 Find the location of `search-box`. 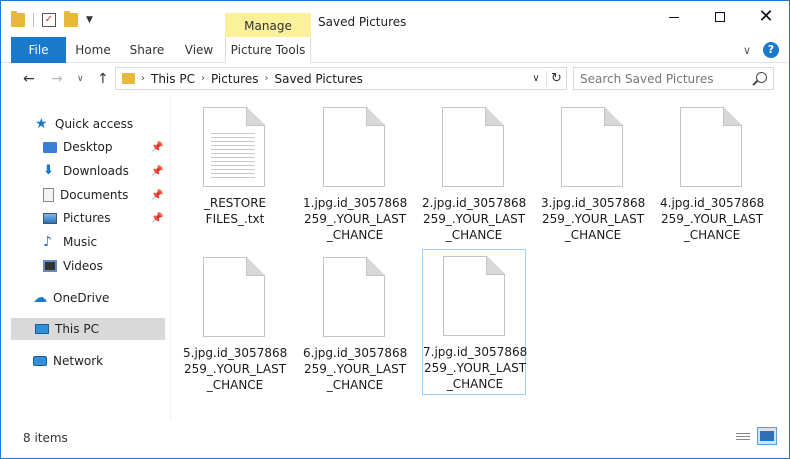

search-box is located at coordinates (673, 78).